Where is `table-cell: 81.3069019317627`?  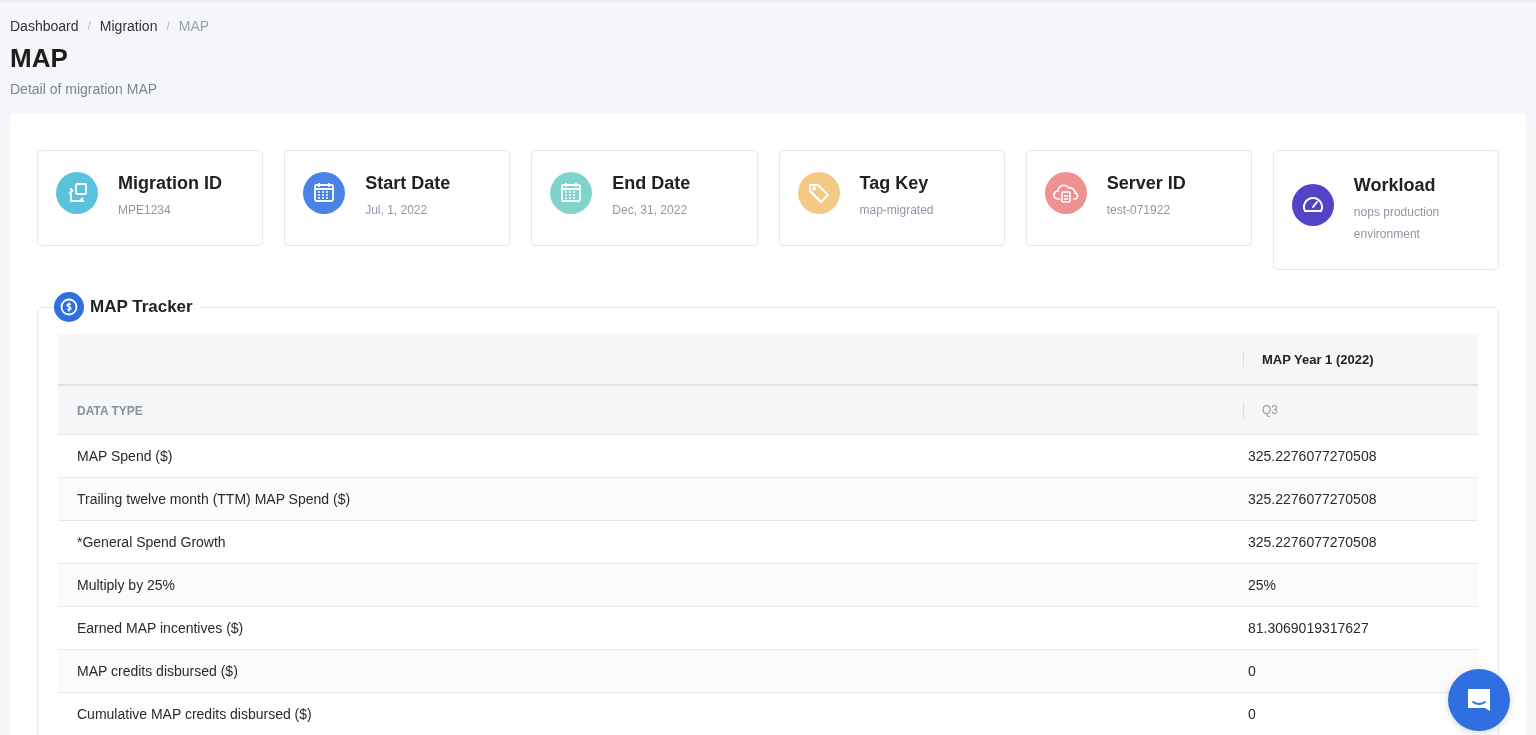
table-cell: 81.3069019317627 is located at coordinates (1308, 628).